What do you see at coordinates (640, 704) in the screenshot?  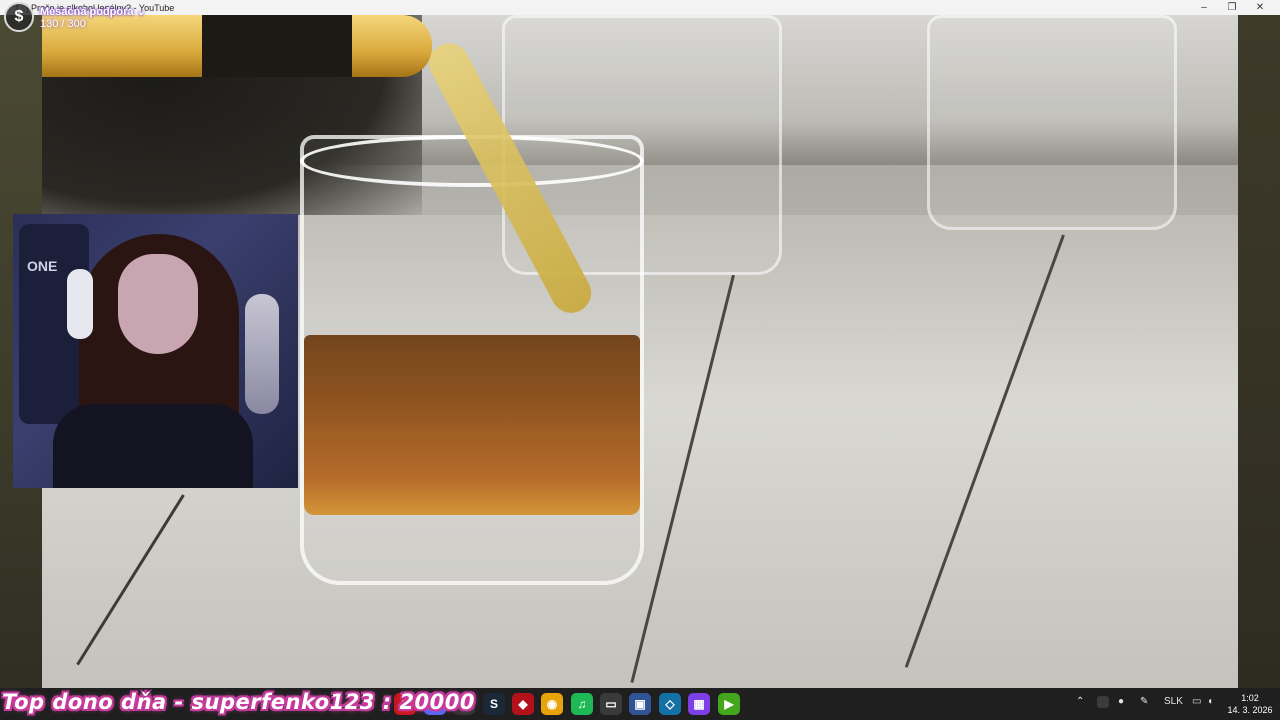 I see `window-app-icon: ▣` at bounding box center [640, 704].